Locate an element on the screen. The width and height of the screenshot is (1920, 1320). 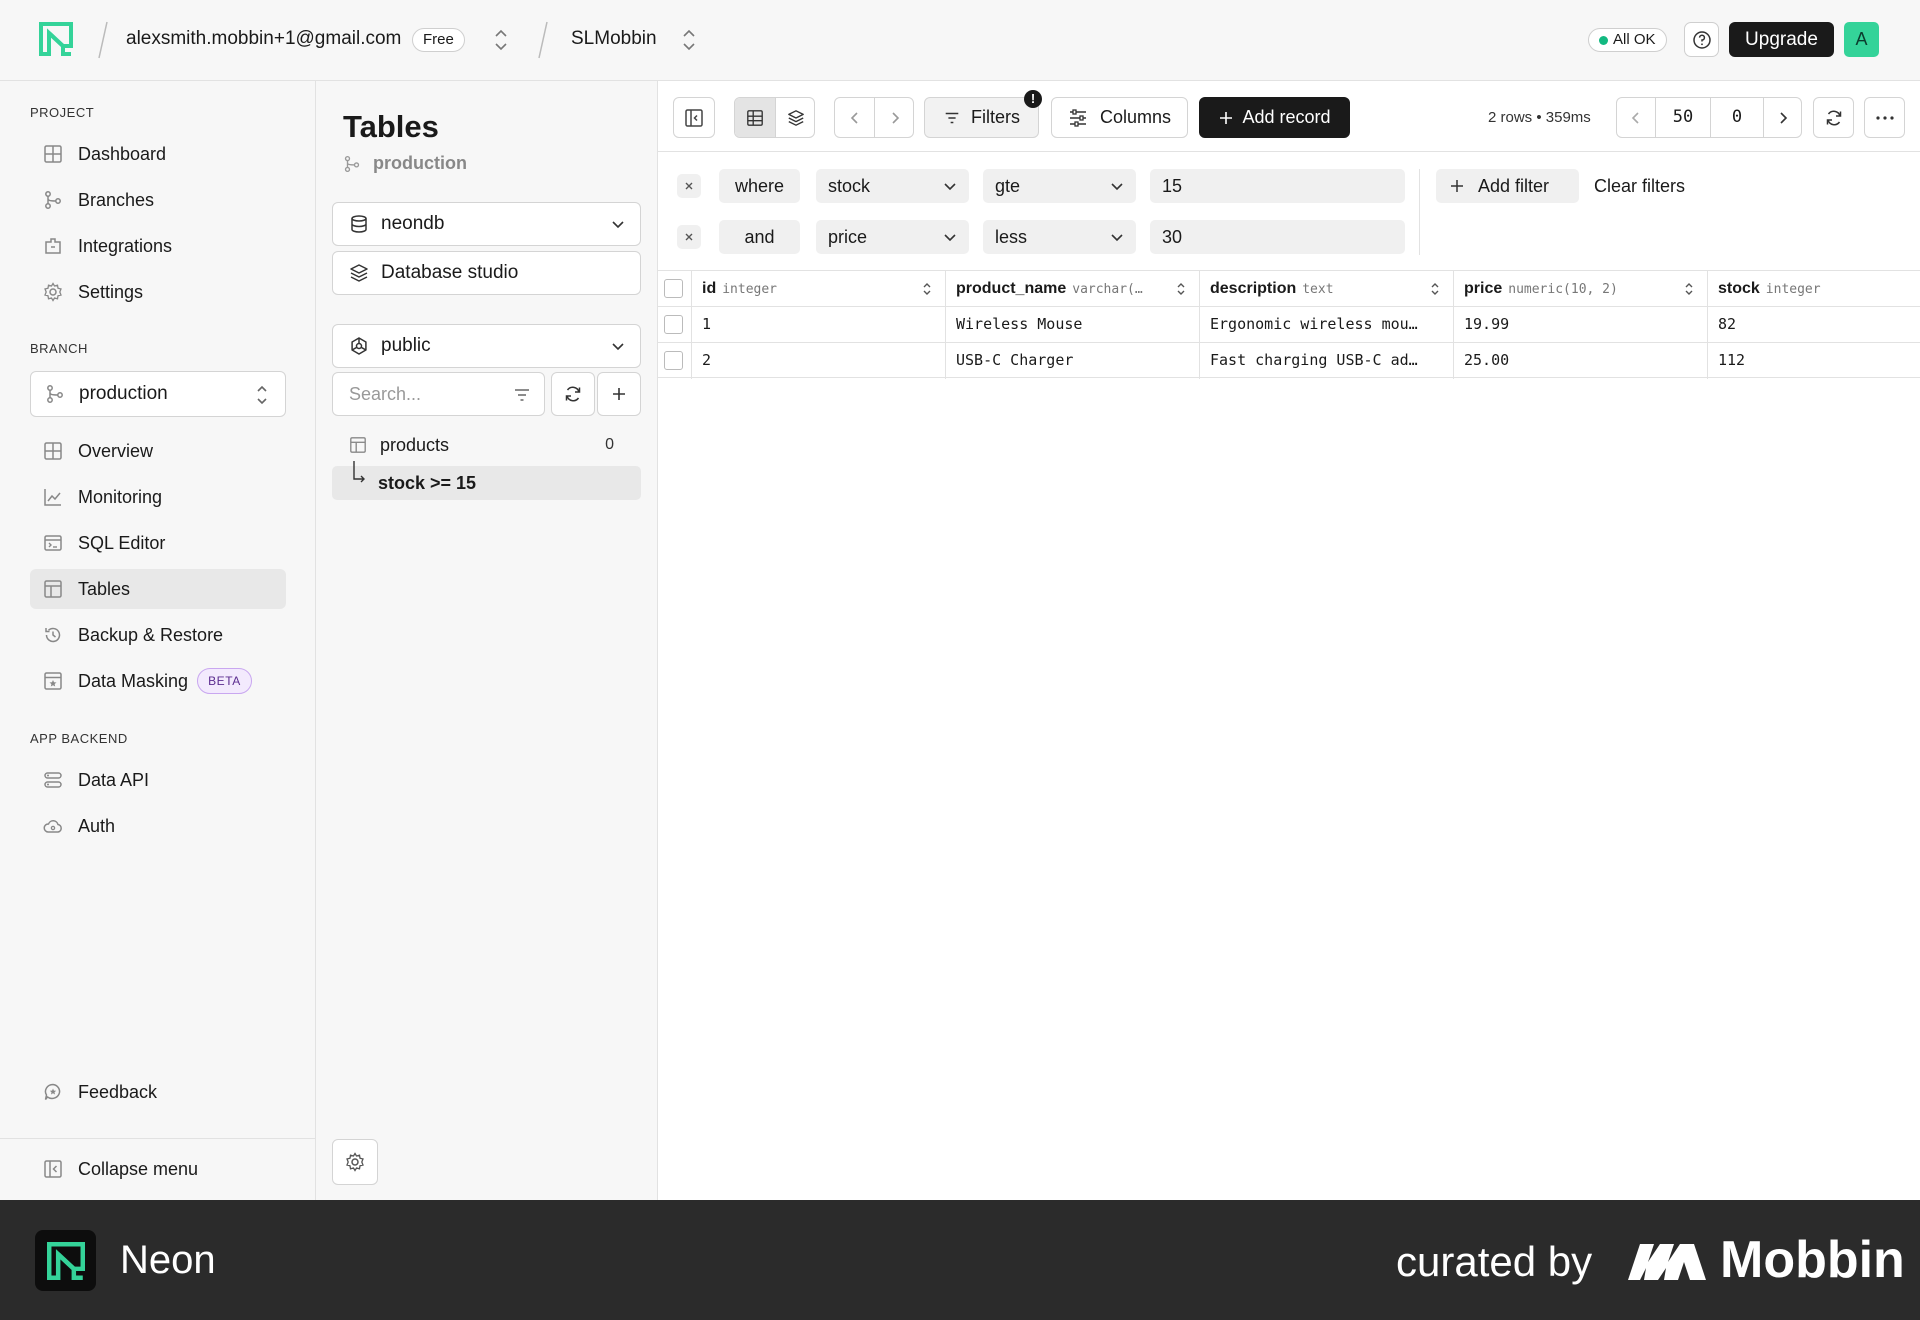
sidebar-item-tables: Tables is located at coordinates (158, 589).